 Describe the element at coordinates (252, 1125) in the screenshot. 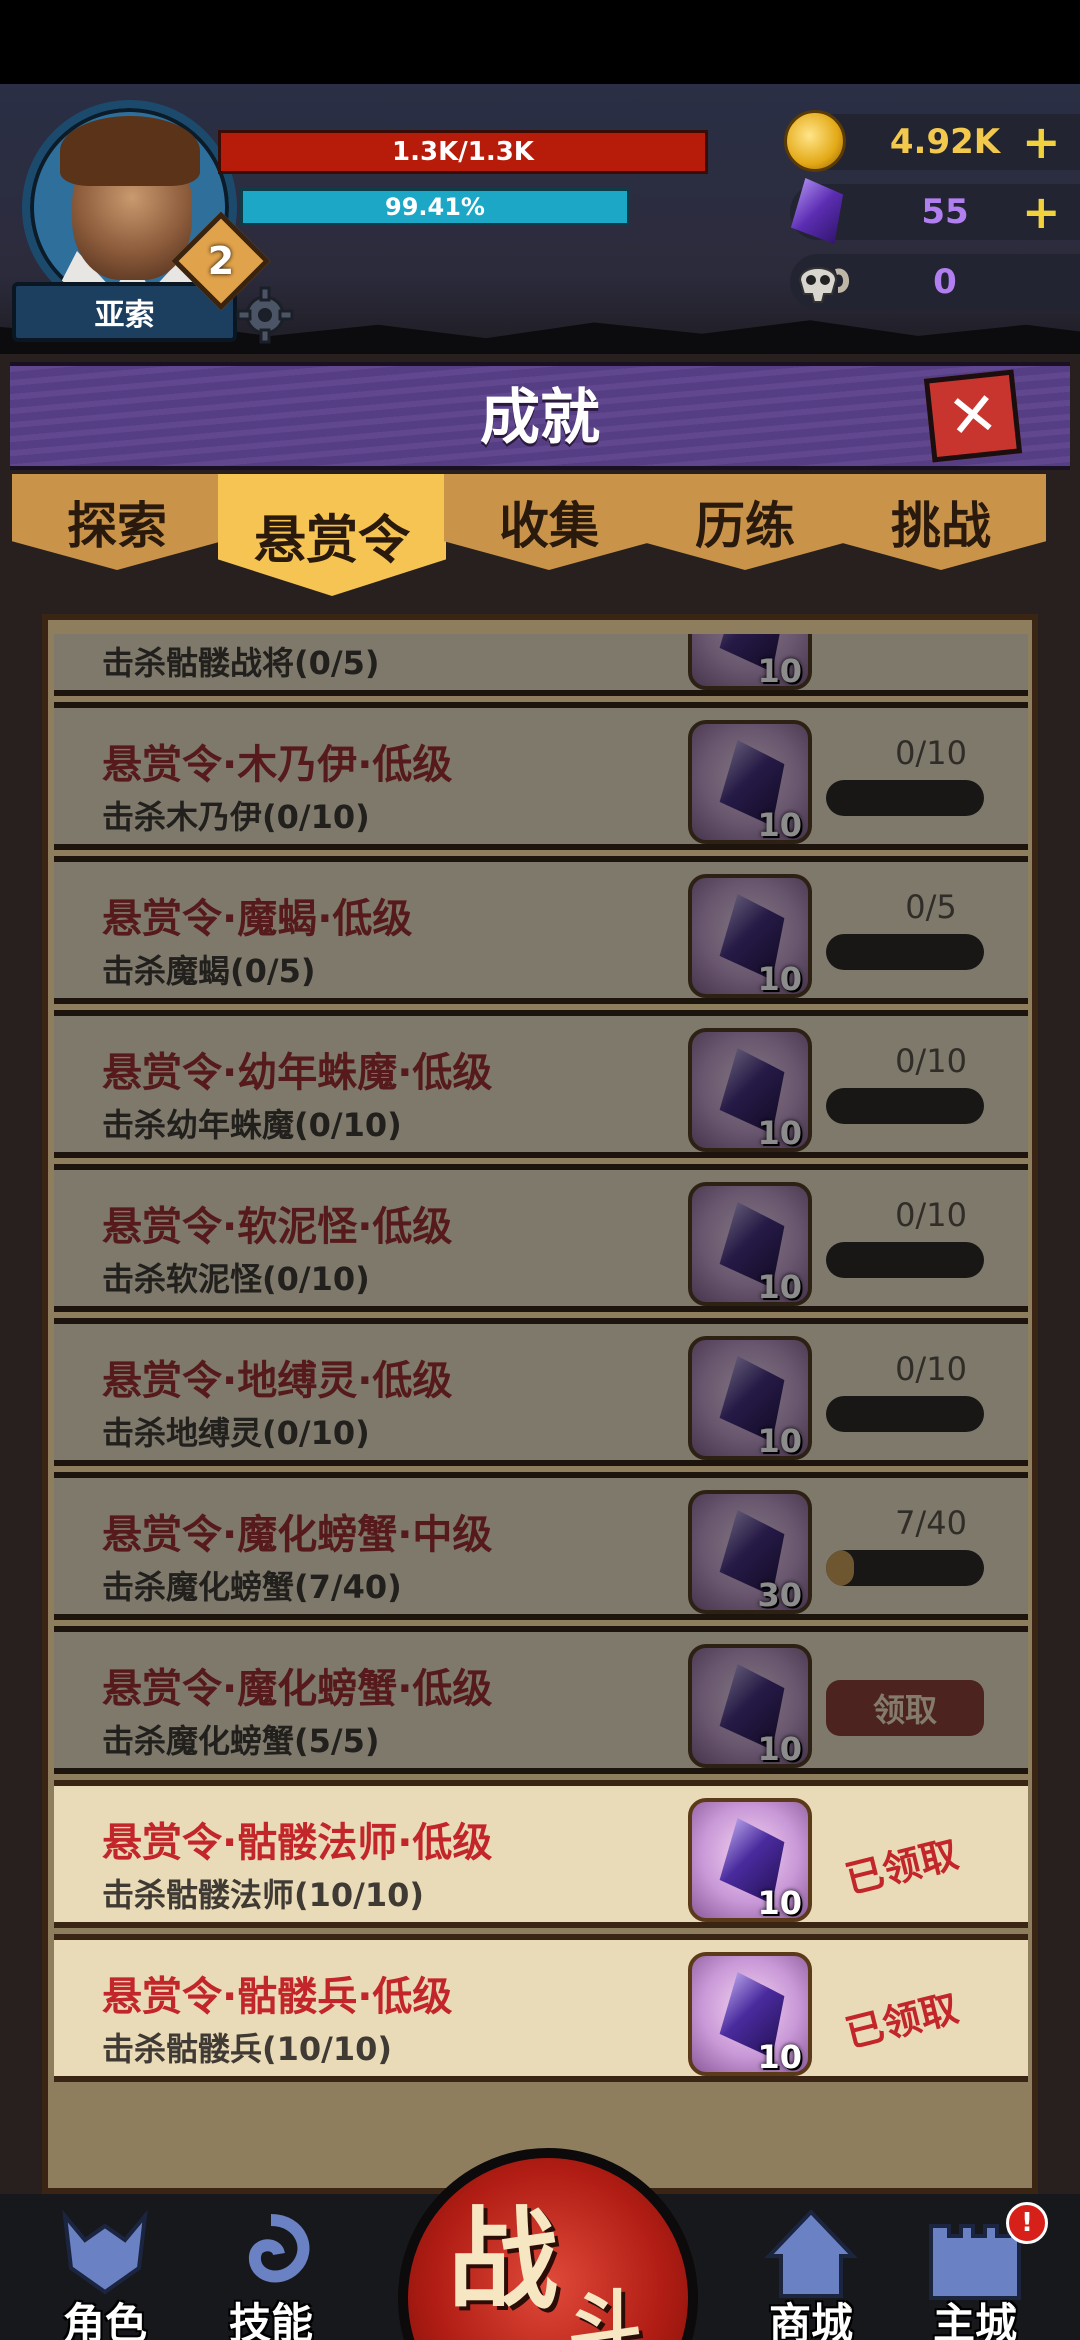

I see `achievement-description: 击杀幼年蛛魔(0/10)` at that location.